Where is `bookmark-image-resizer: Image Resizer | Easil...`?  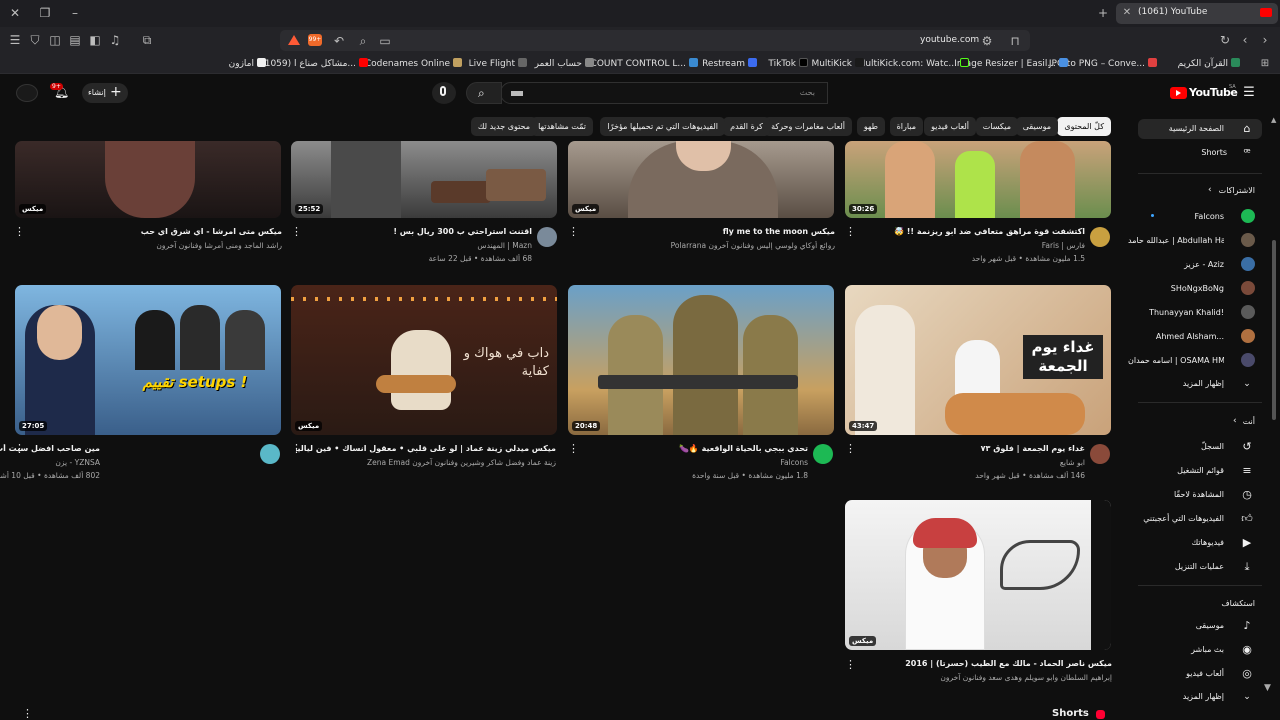 bookmark-image-resizer: Image Resizer | Easil... is located at coordinates (1011, 64).